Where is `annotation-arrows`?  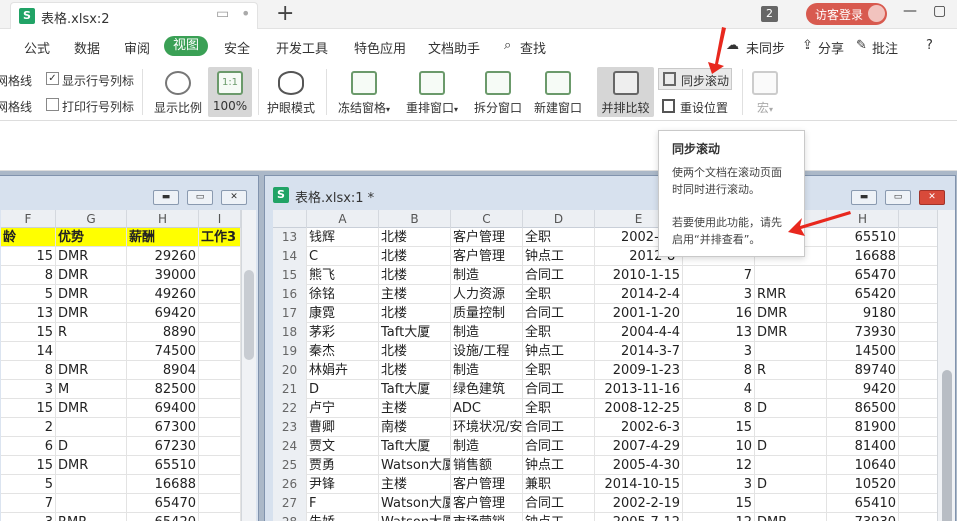 annotation-arrows is located at coordinates (779, 131).